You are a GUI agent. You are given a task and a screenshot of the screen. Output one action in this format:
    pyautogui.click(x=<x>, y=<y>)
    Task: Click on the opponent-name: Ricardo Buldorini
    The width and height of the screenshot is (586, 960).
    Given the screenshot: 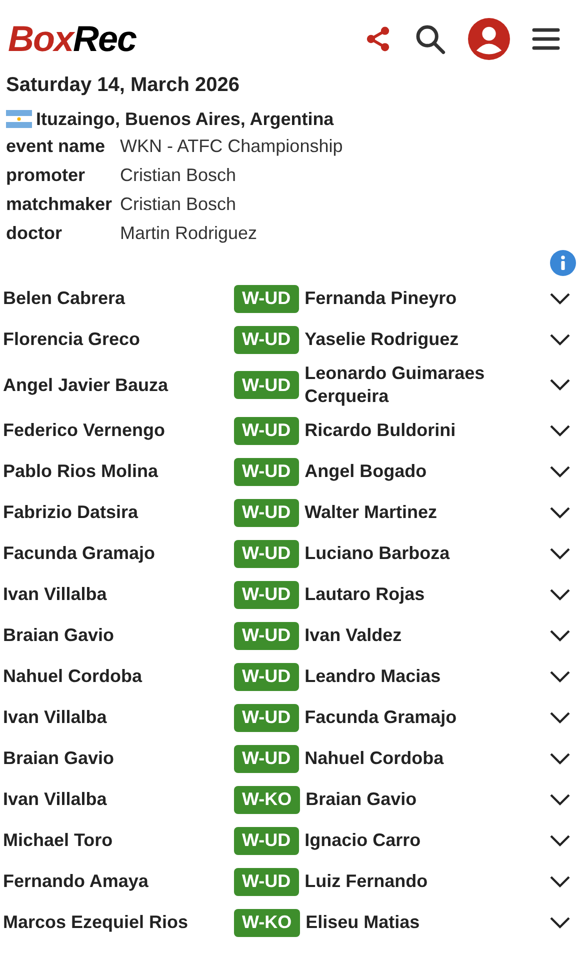 What is the action you would take?
    pyautogui.click(x=419, y=430)
    